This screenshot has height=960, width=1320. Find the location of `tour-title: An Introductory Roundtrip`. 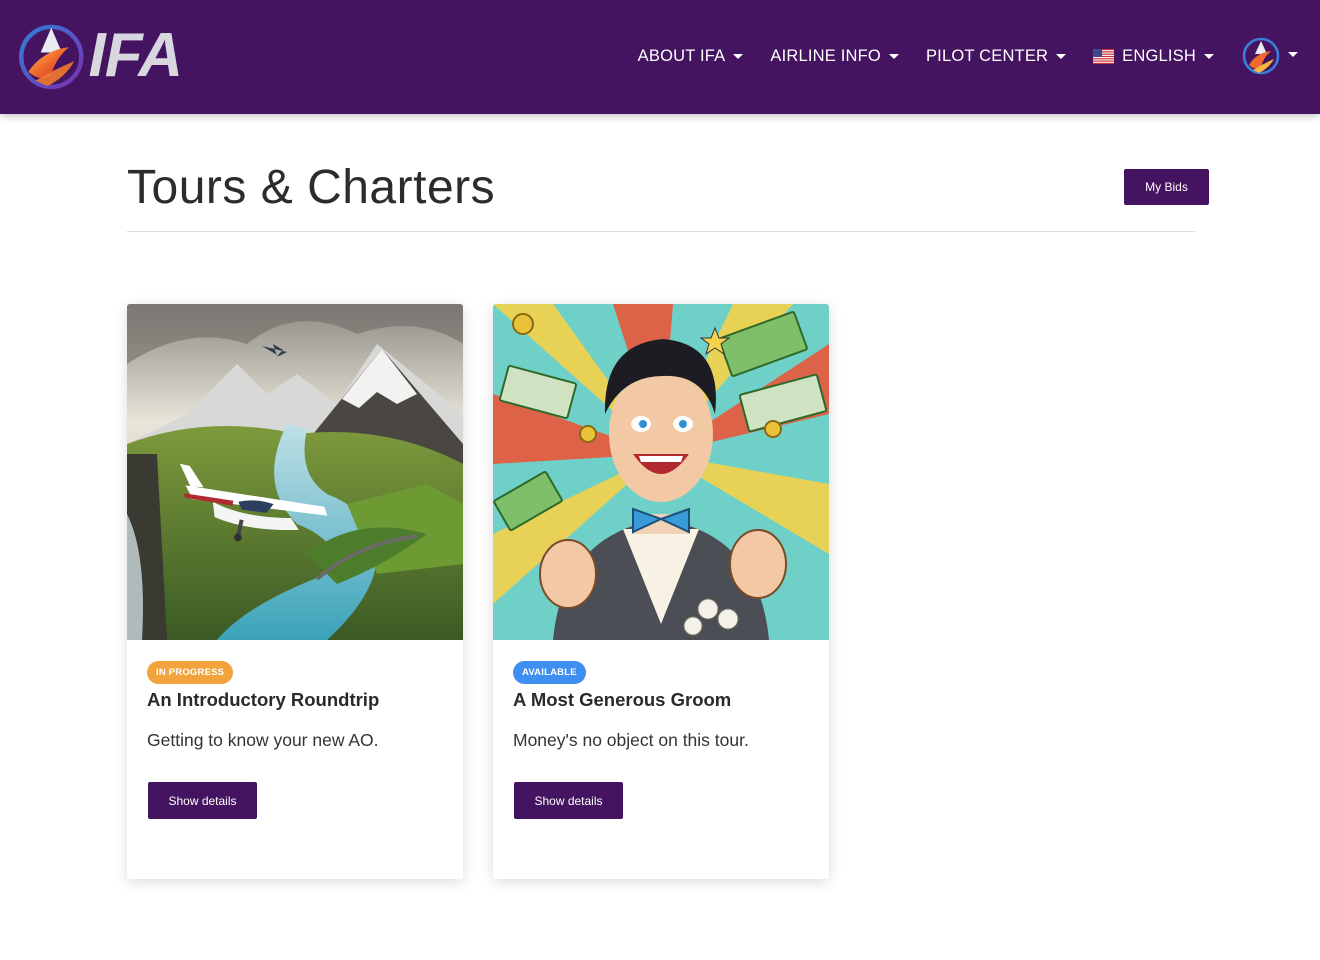

tour-title: An Introductory Roundtrip is located at coordinates (263, 699).